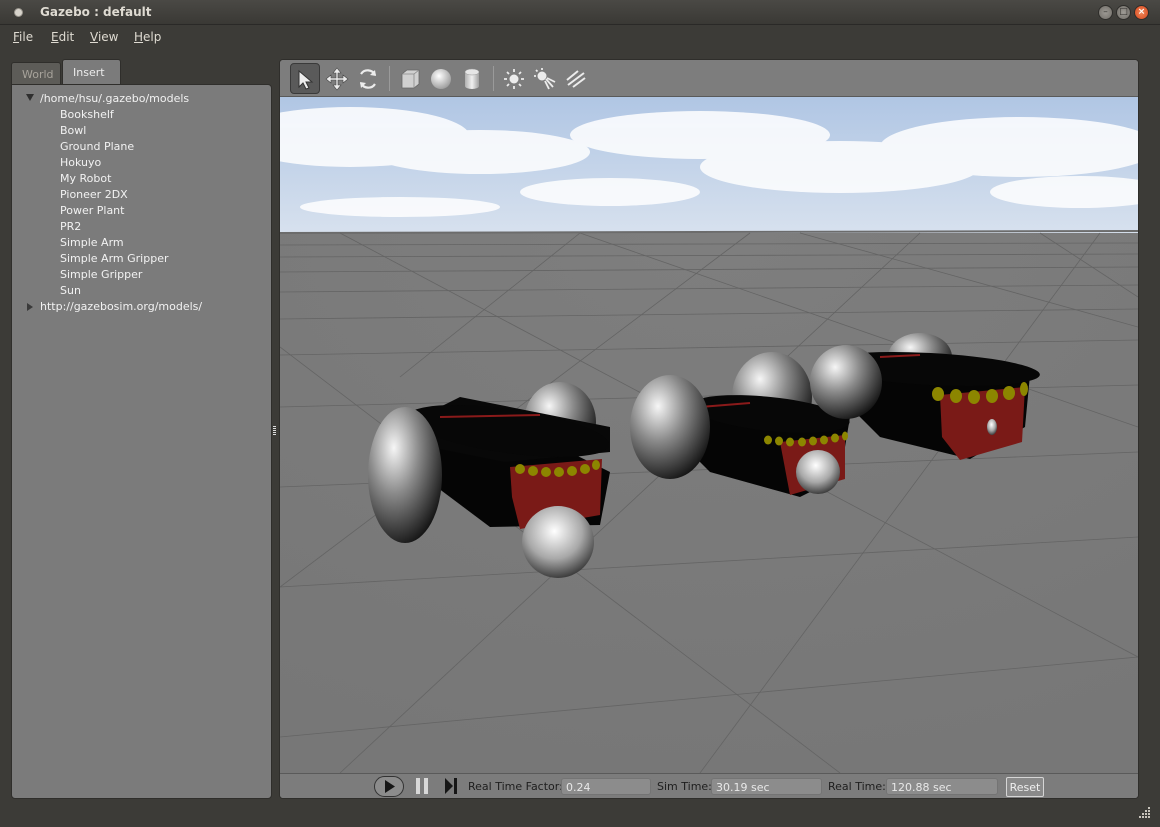  I want to click on menu-view: View, so click(104, 37).